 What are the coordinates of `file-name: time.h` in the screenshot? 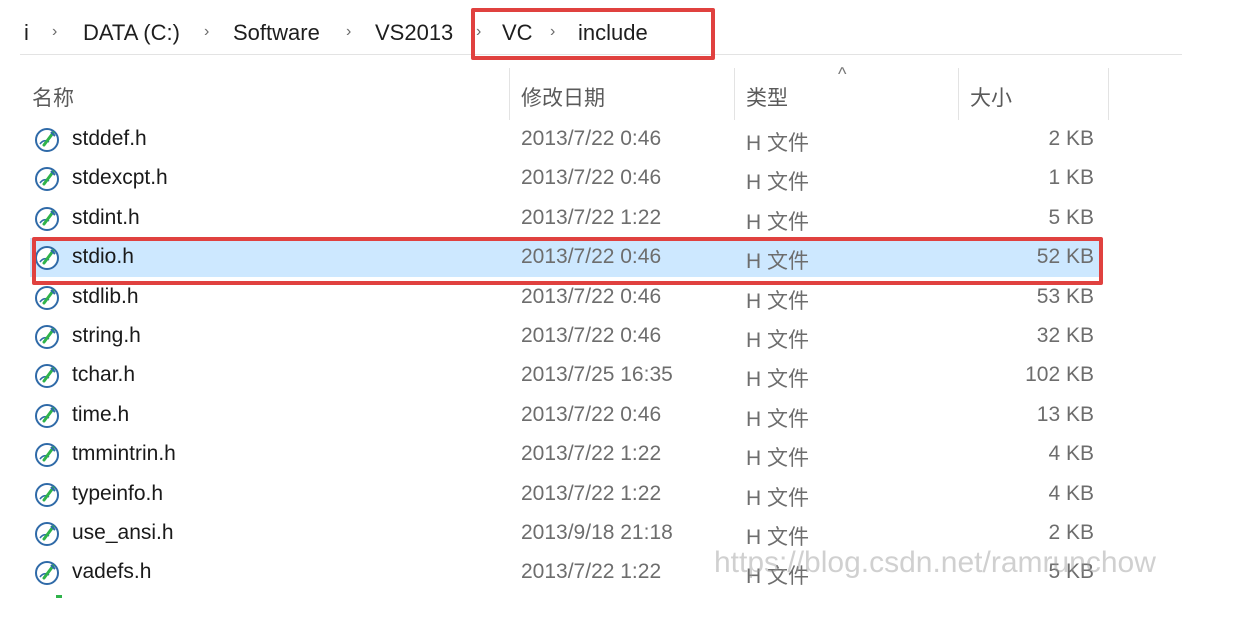 It's located at (101, 414).